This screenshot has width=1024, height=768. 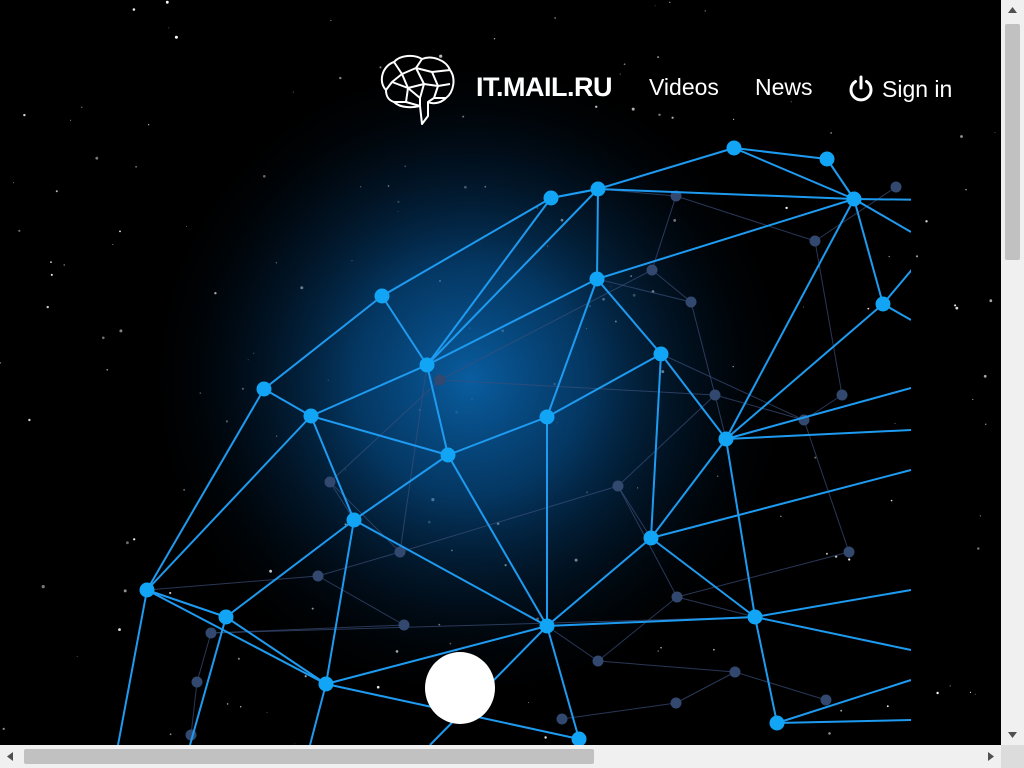 I want to click on scroll-up-icon, so click(x=1012, y=10).